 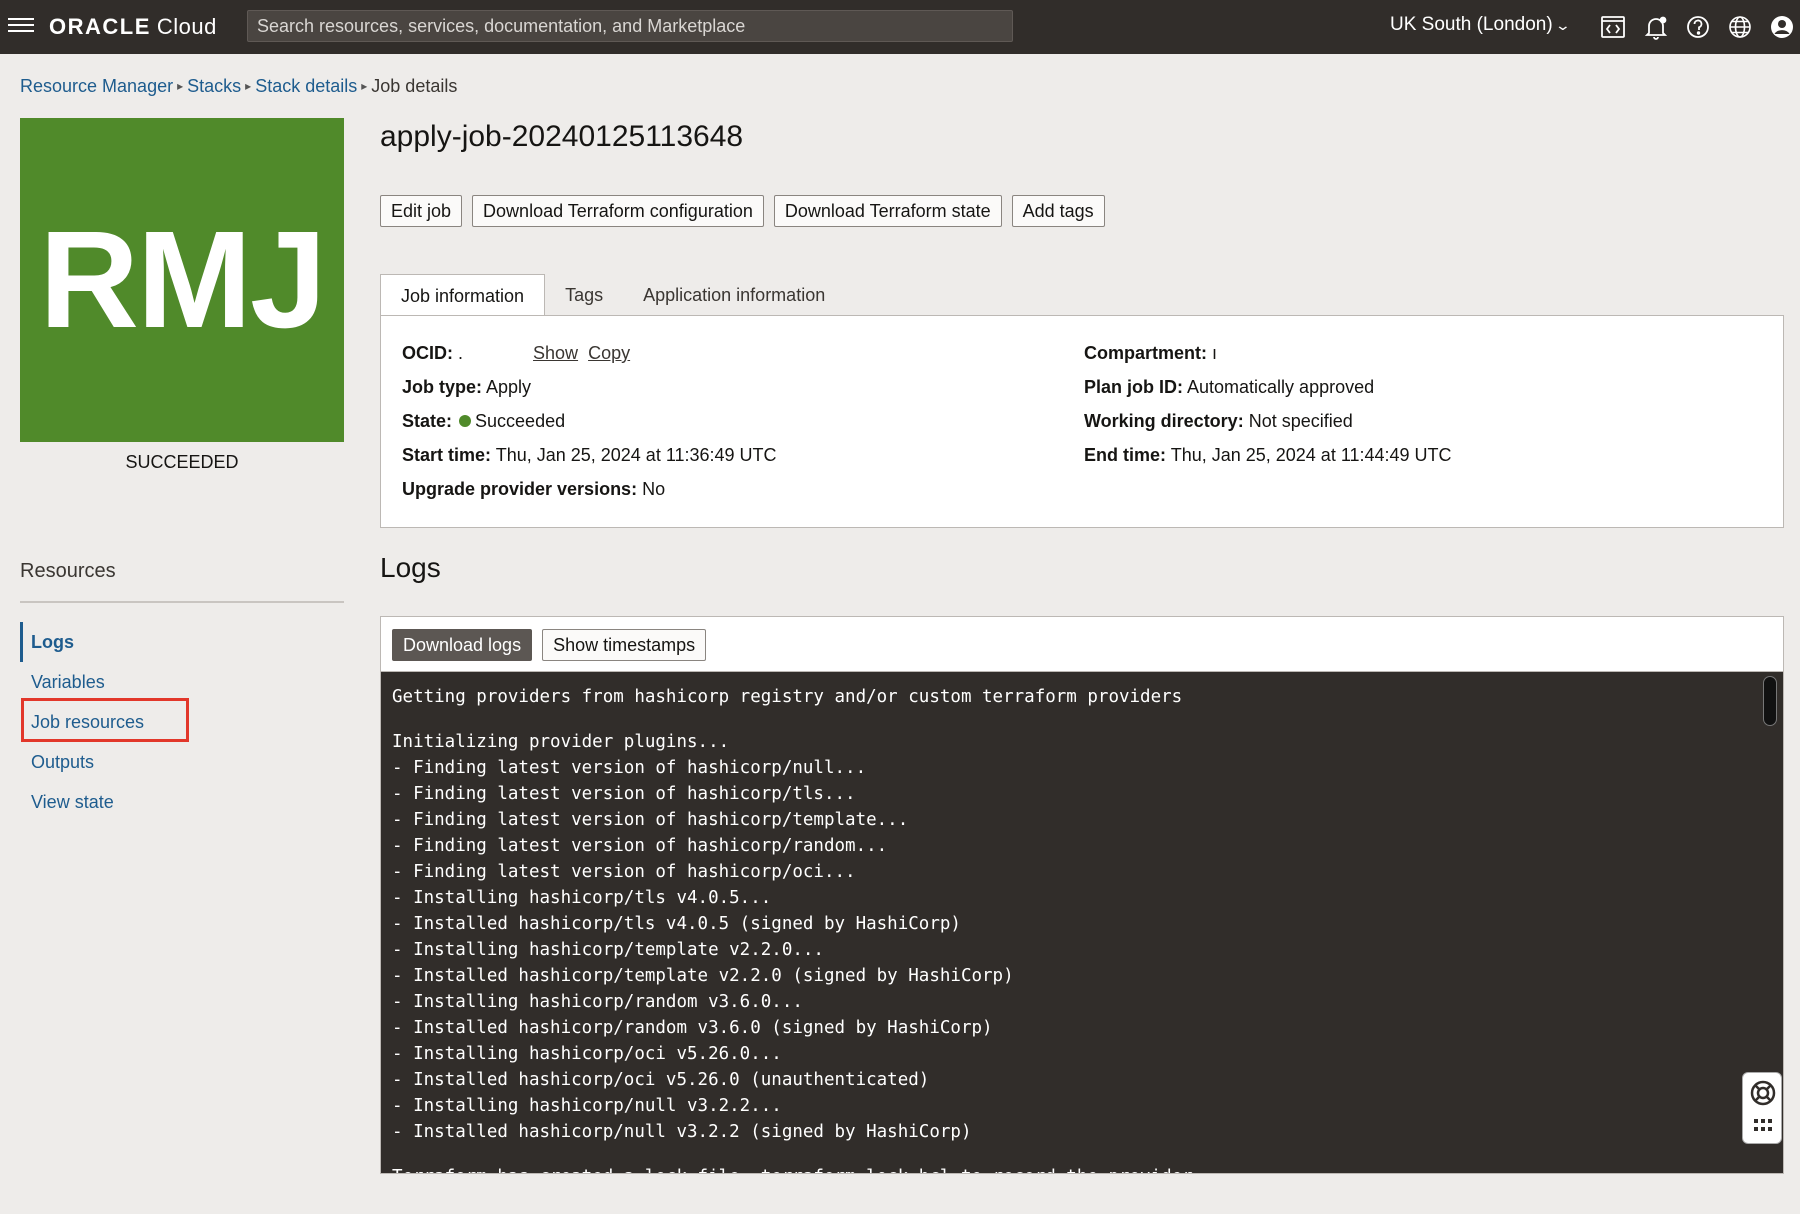 What do you see at coordinates (410, 567) in the screenshot?
I see `logs-heading: Logs` at bounding box center [410, 567].